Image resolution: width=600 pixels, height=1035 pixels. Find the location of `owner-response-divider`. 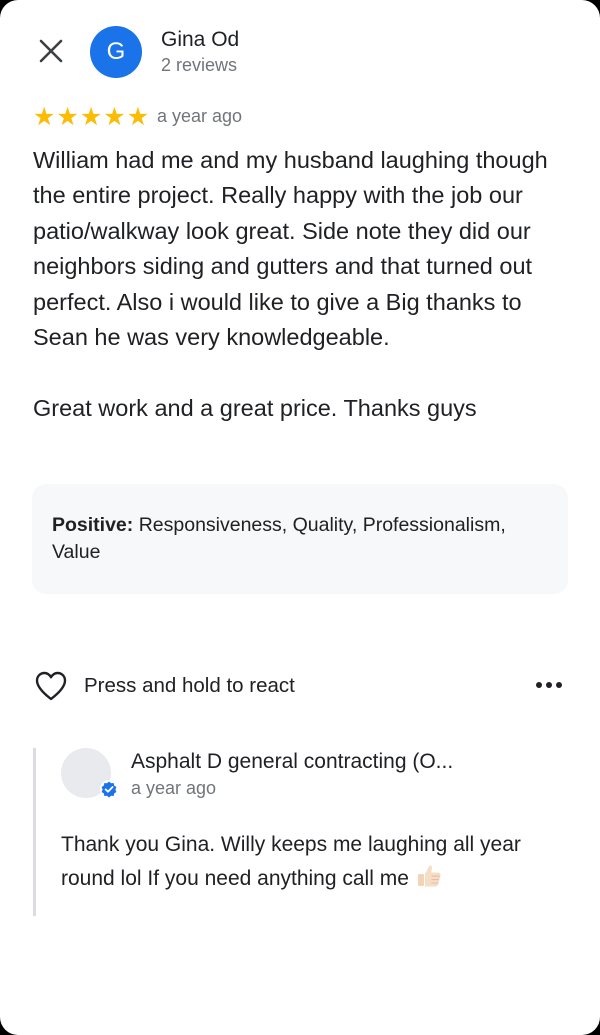

owner-response-divider is located at coordinates (34, 832).